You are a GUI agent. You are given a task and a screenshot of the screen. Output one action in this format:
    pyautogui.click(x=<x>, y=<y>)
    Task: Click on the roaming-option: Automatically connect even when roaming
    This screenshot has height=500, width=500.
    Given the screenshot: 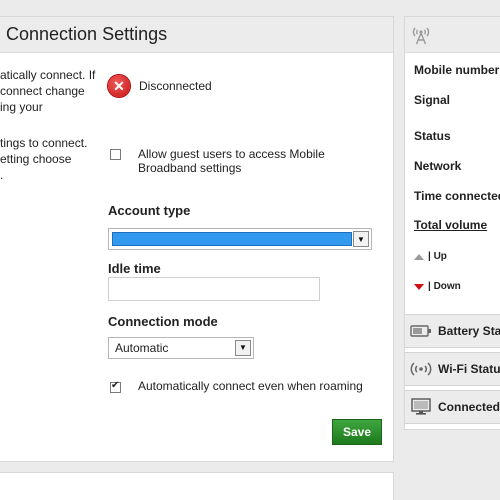 What is the action you would take?
    pyautogui.click(x=236, y=386)
    